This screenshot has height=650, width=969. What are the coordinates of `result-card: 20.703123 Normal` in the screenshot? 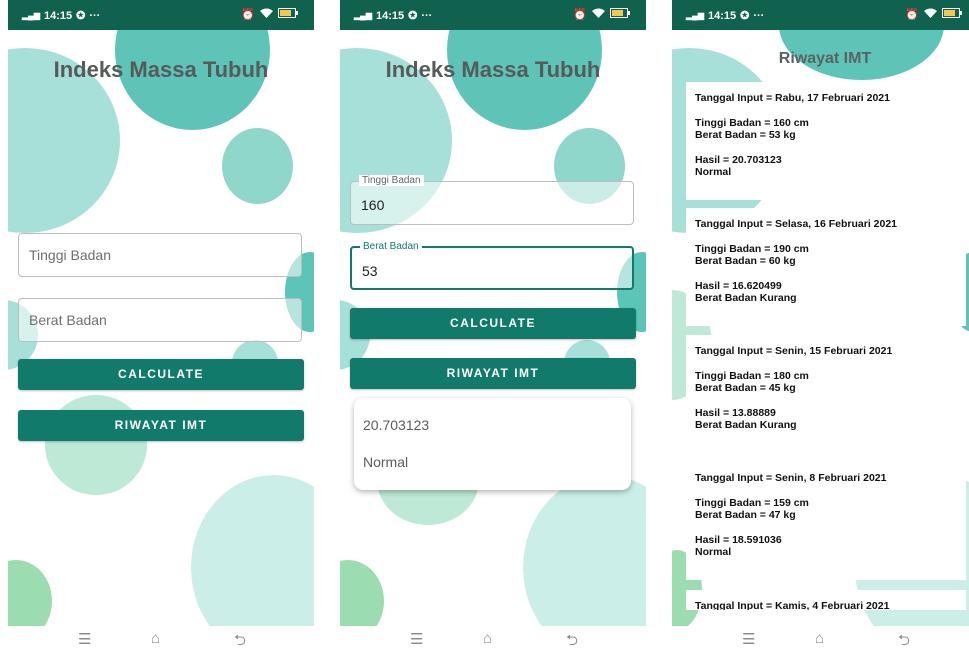 It's located at (492, 444).